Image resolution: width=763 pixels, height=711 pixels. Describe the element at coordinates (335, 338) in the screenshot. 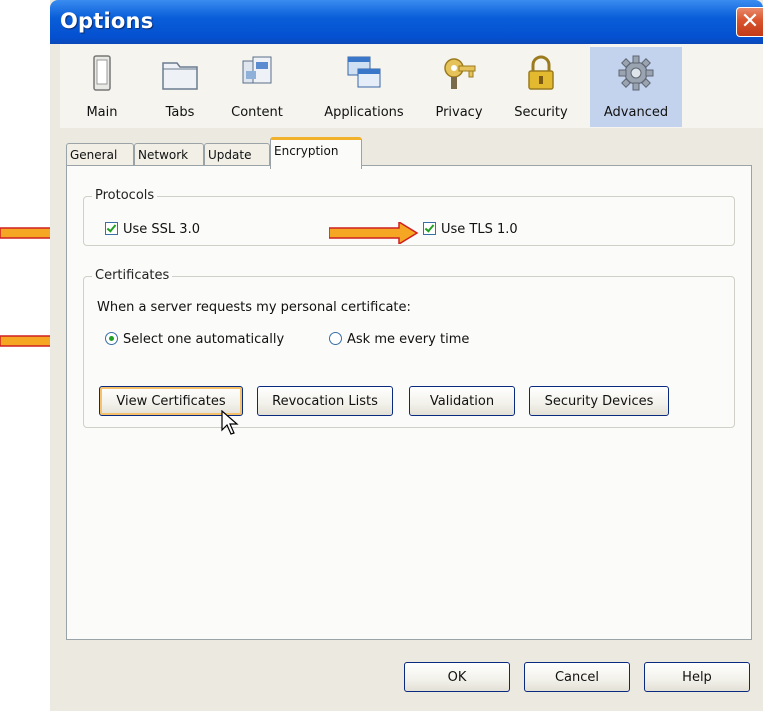

I see `ask-radio-dot` at that location.